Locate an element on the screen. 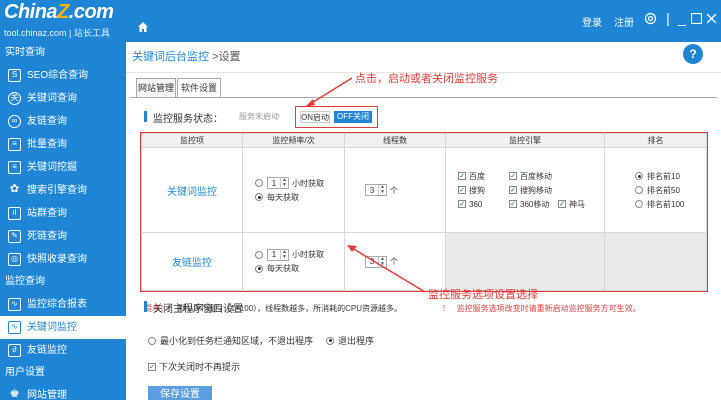 Image resolution: width=721 pixels, height=400 pixels. sidebar-item-keyword-monitor: ∿ 关键词监控 is located at coordinates (63, 327).